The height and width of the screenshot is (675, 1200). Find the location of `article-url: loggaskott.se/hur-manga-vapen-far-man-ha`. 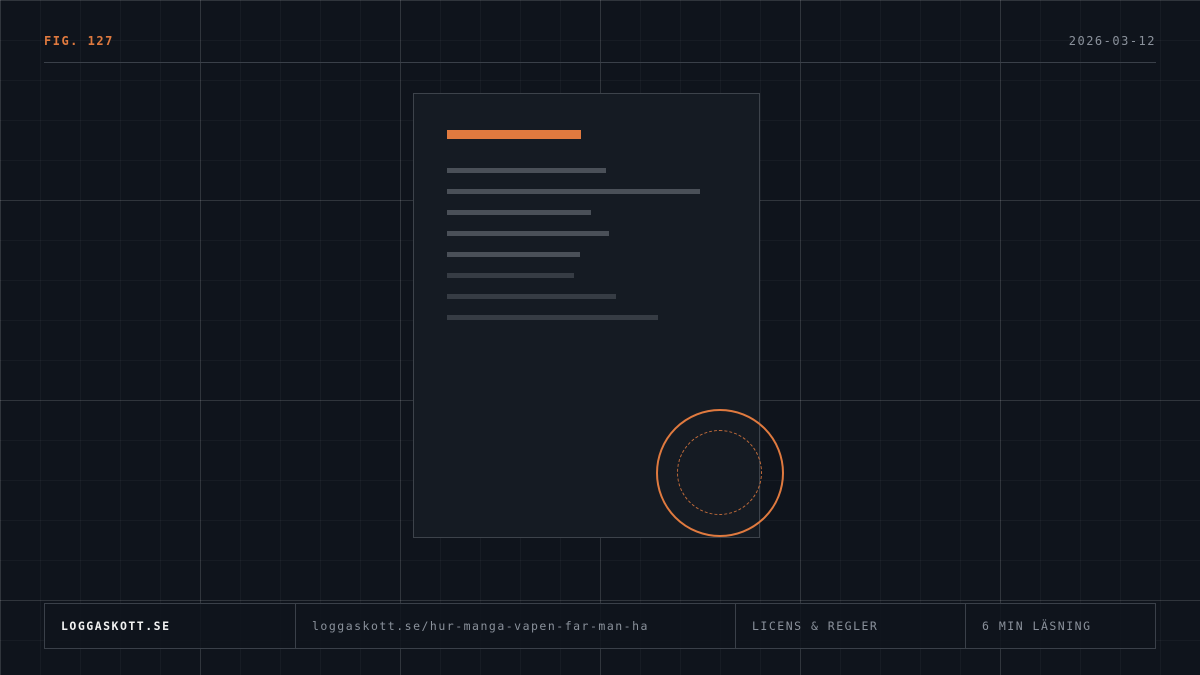

article-url: loggaskott.se/hur-manga-vapen-far-man-ha is located at coordinates (516, 626).